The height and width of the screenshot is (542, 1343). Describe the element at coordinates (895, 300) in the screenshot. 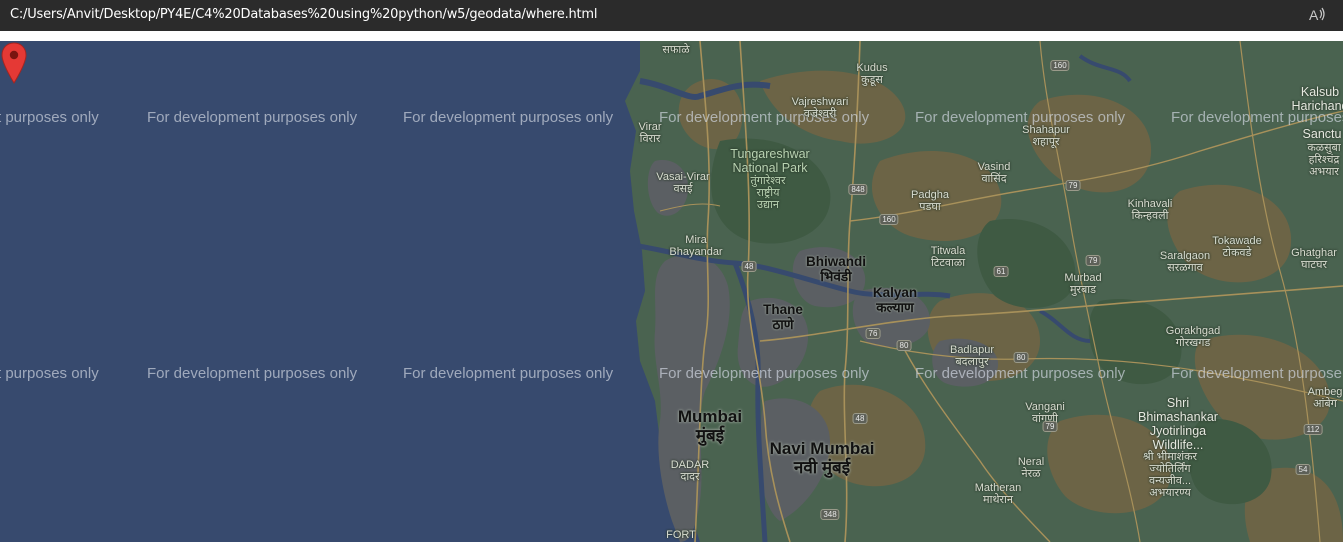

I see `place-label-kalyan: Kalyan कल्याण` at that location.